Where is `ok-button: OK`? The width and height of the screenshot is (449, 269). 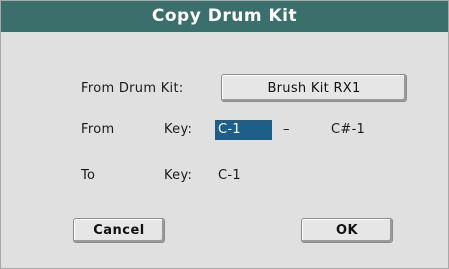
ok-button: OK is located at coordinates (347, 230).